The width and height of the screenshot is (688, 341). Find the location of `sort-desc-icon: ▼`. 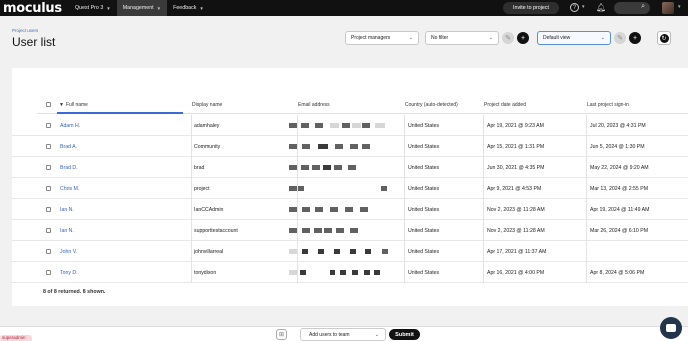

sort-desc-icon: ▼ is located at coordinates (61, 105).